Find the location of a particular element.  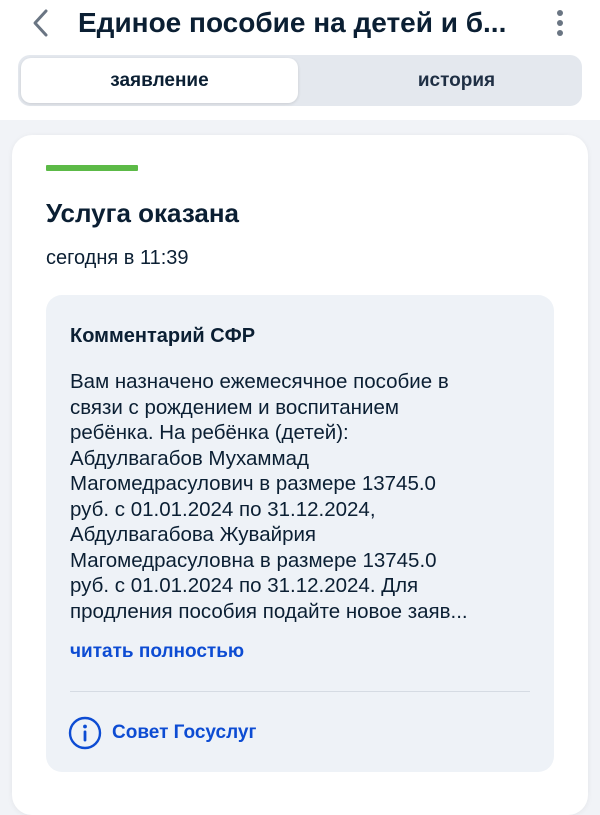

comment-line: руб. с 01.01.2024 по 31.12.2024. Для is located at coordinates (244, 585).